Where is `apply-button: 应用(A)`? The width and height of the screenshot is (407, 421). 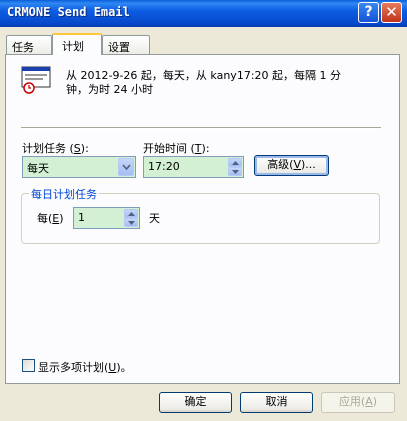 apply-button: 应用(A) is located at coordinates (358, 402).